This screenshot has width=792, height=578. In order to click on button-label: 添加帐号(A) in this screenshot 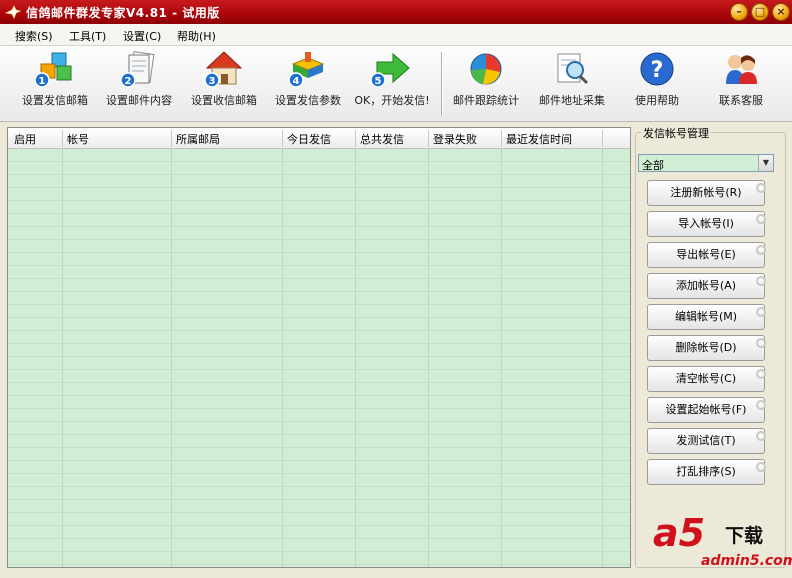, I will do `click(706, 285)`.